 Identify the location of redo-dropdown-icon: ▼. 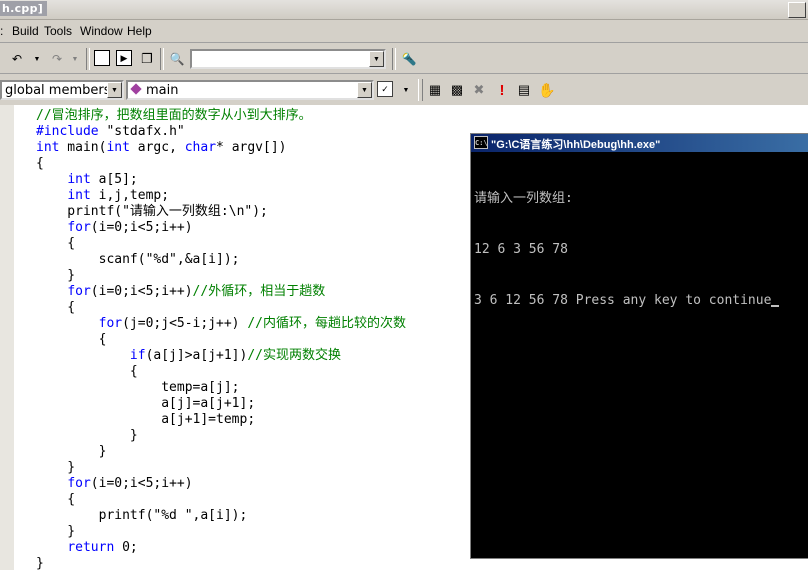
(75, 59).